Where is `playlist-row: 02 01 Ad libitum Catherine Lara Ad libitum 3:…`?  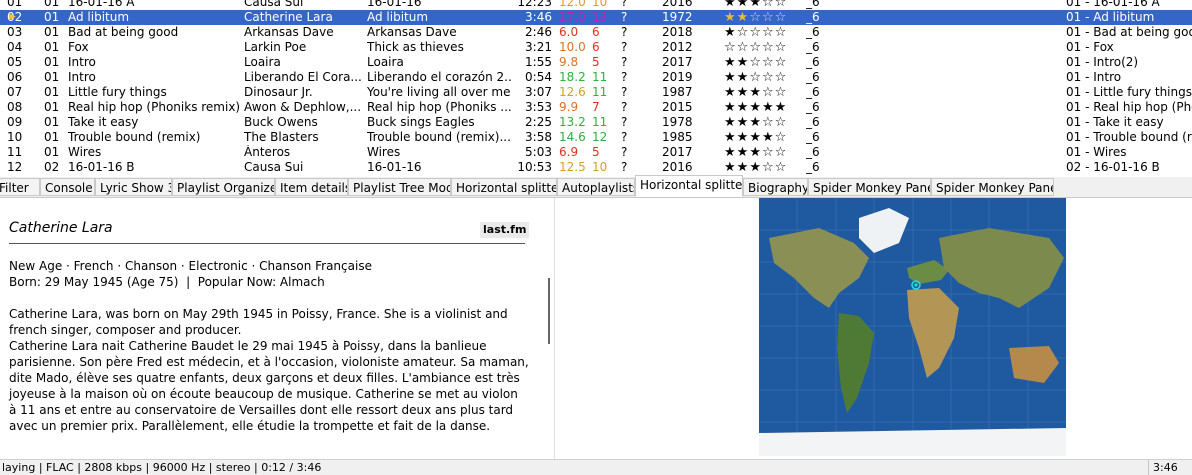 playlist-row: 02 01 Ad libitum Catherine Lara Ad libitum 3:… is located at coordinates (596, 17).